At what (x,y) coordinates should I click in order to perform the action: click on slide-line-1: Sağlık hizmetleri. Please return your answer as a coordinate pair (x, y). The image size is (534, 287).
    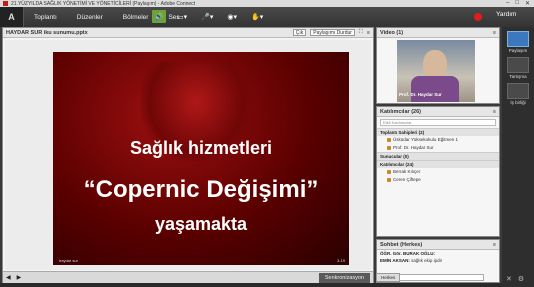
    Looking at the image, I should click on (201, 148).